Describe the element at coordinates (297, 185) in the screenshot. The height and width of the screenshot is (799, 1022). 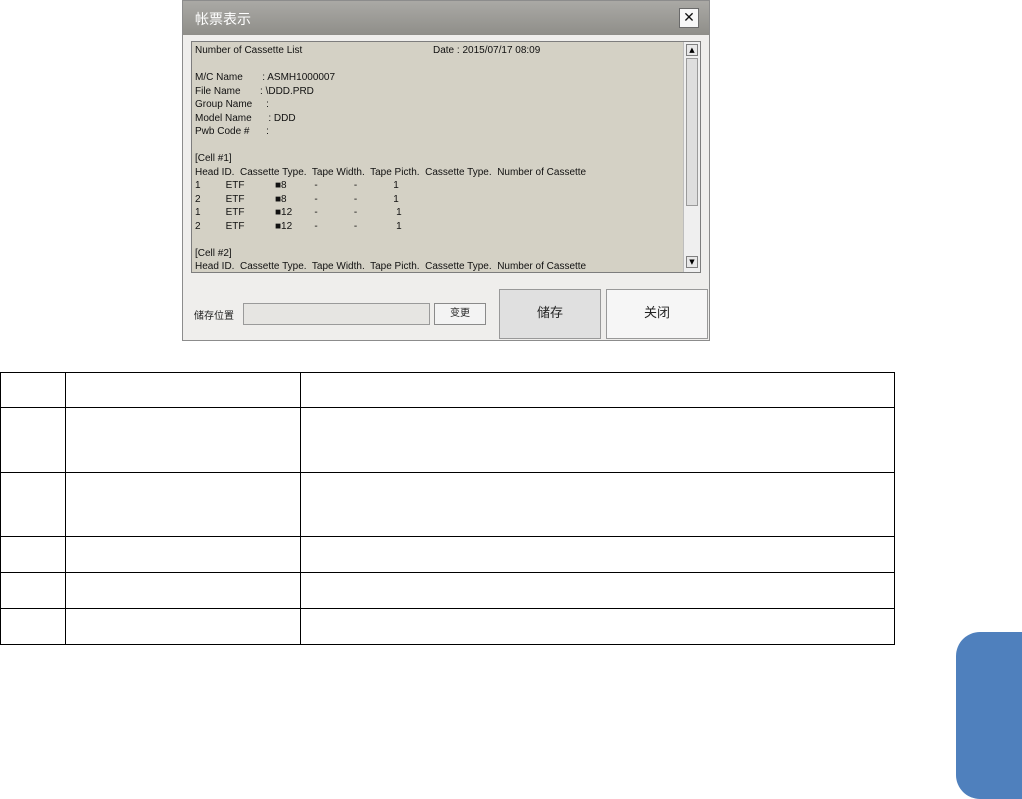
I see `report-line: 1 ETF ■8 - - 1` at that location.